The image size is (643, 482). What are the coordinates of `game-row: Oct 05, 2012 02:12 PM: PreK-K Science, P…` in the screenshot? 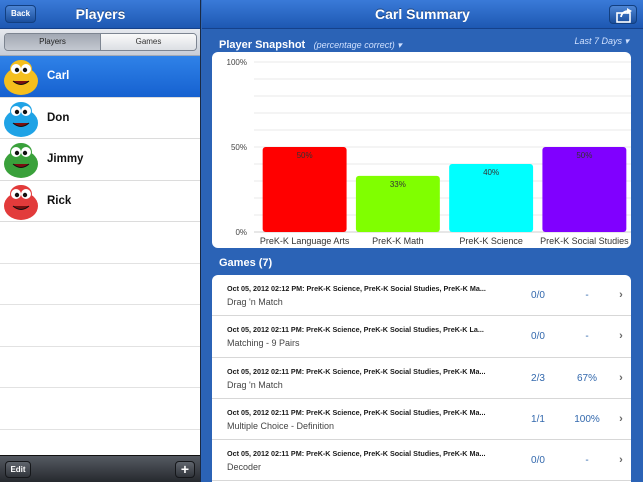 It's located at (421, 296).